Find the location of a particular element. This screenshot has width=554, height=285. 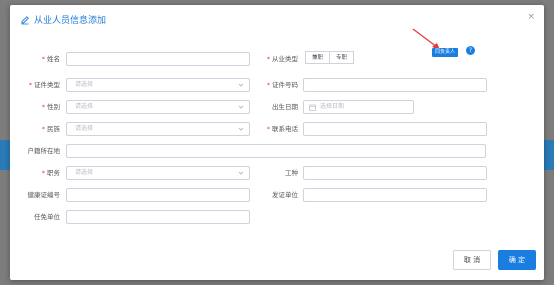

household-input is located at coordinates (276, 151).